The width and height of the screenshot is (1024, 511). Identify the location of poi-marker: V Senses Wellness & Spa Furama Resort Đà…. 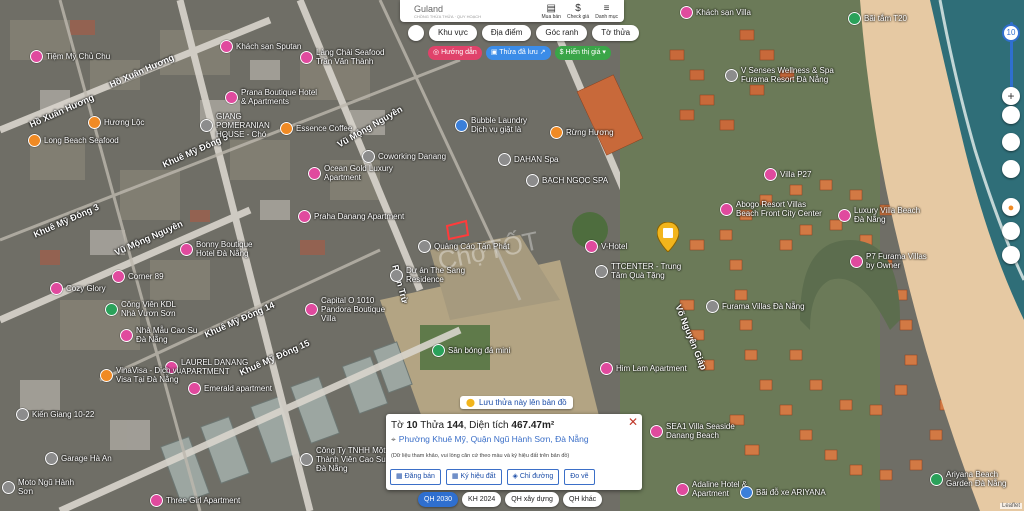
(783, 75).